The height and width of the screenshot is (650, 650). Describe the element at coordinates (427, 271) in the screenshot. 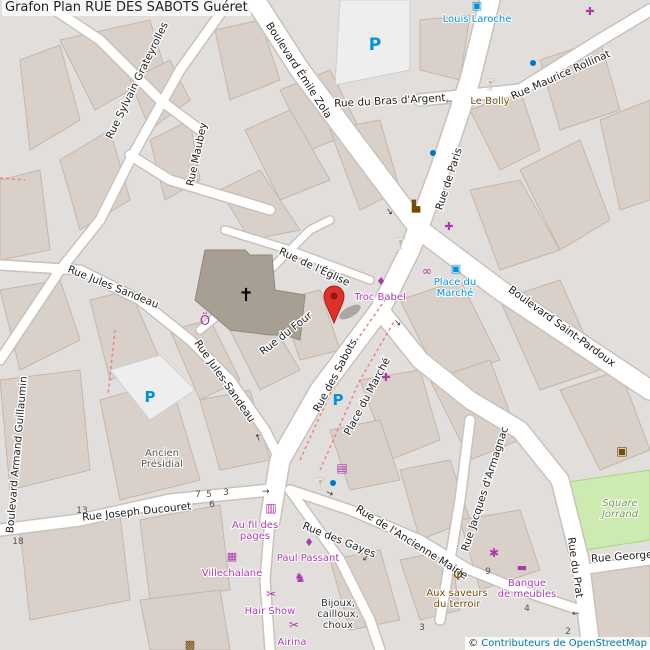

I see `glasses-icon: ∞` at that location.